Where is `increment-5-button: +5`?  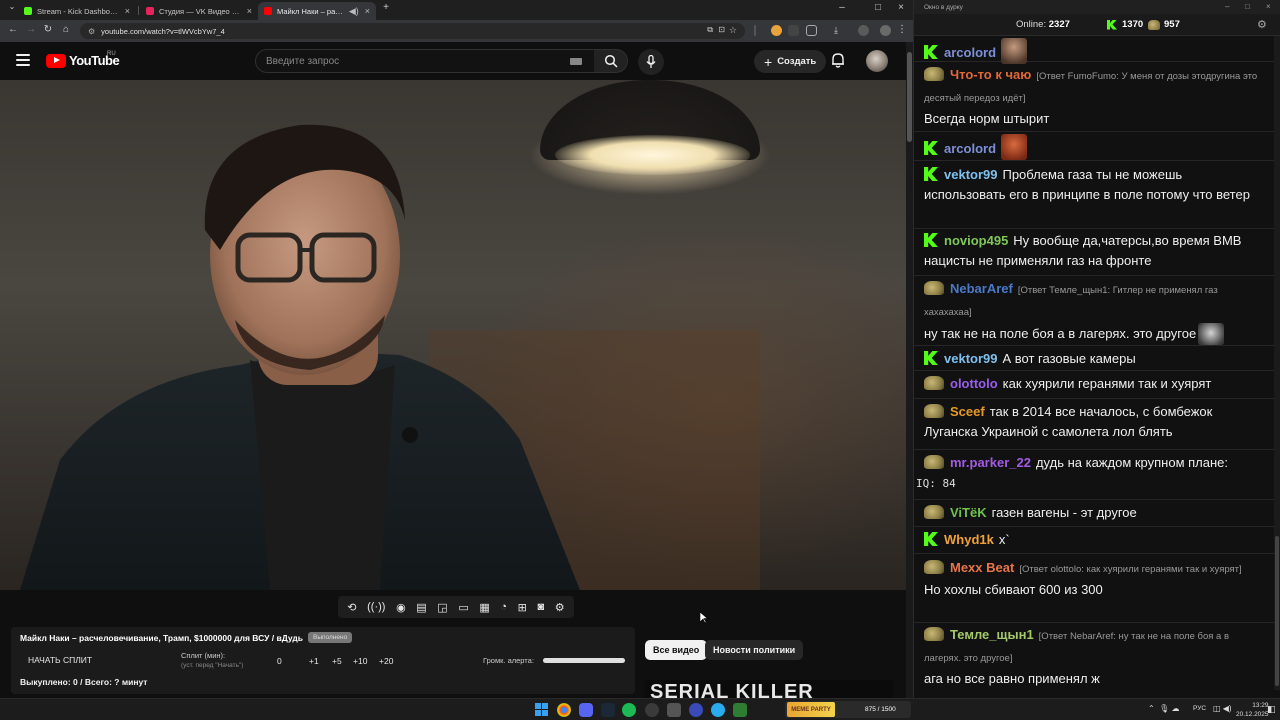
increment-5-button: +5 is located at coordinates (337, 661).